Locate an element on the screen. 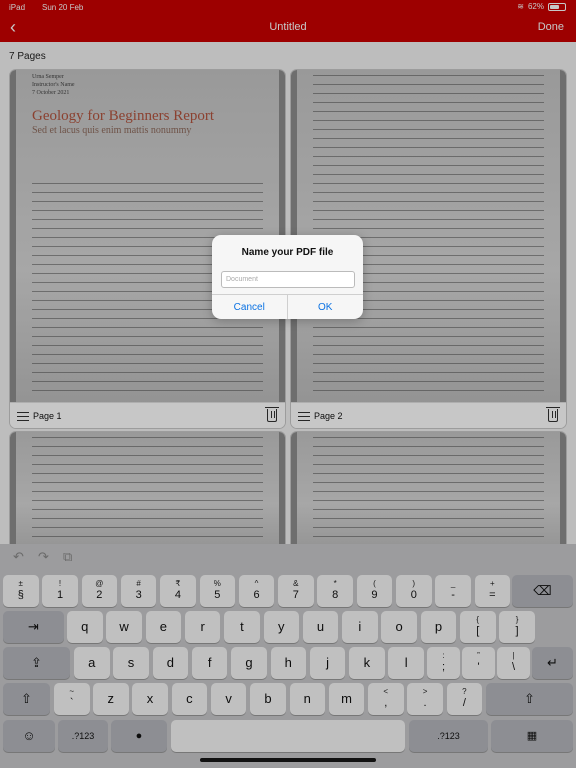  dialog-title: Name your PDF file is located at coordinates (287, 252).